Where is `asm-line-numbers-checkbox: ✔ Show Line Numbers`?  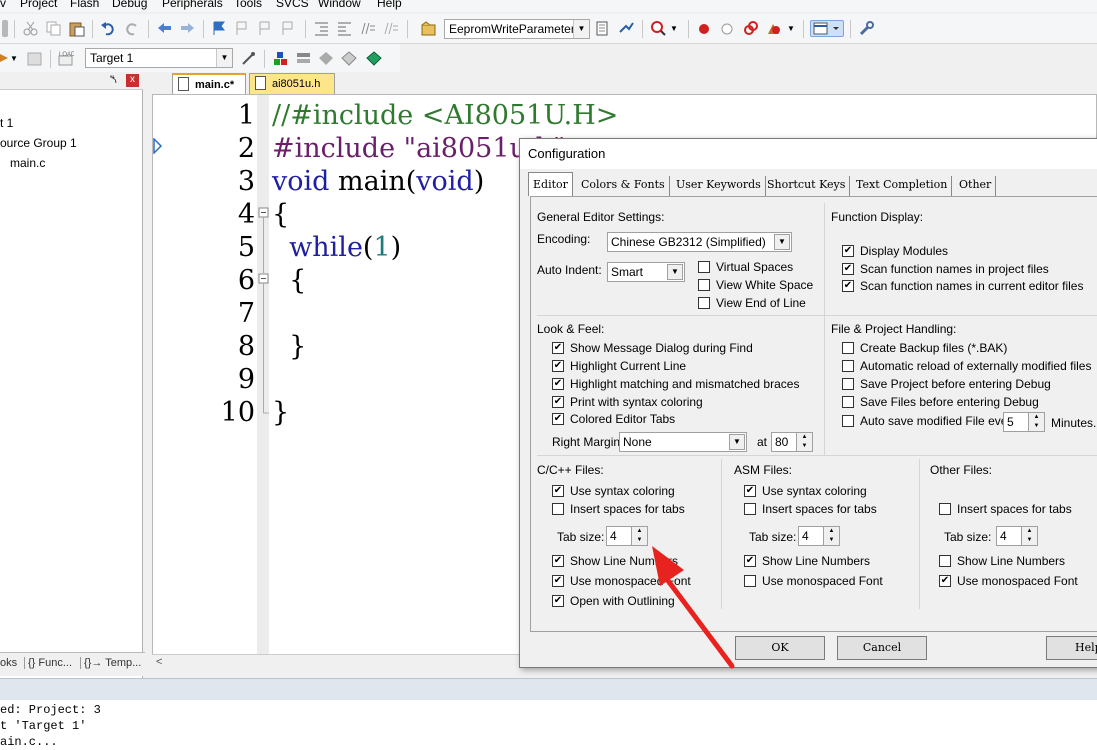
asm-line-numbers-checkbox: ✔ Show Line Numbers is located at coordinates (807, 561).